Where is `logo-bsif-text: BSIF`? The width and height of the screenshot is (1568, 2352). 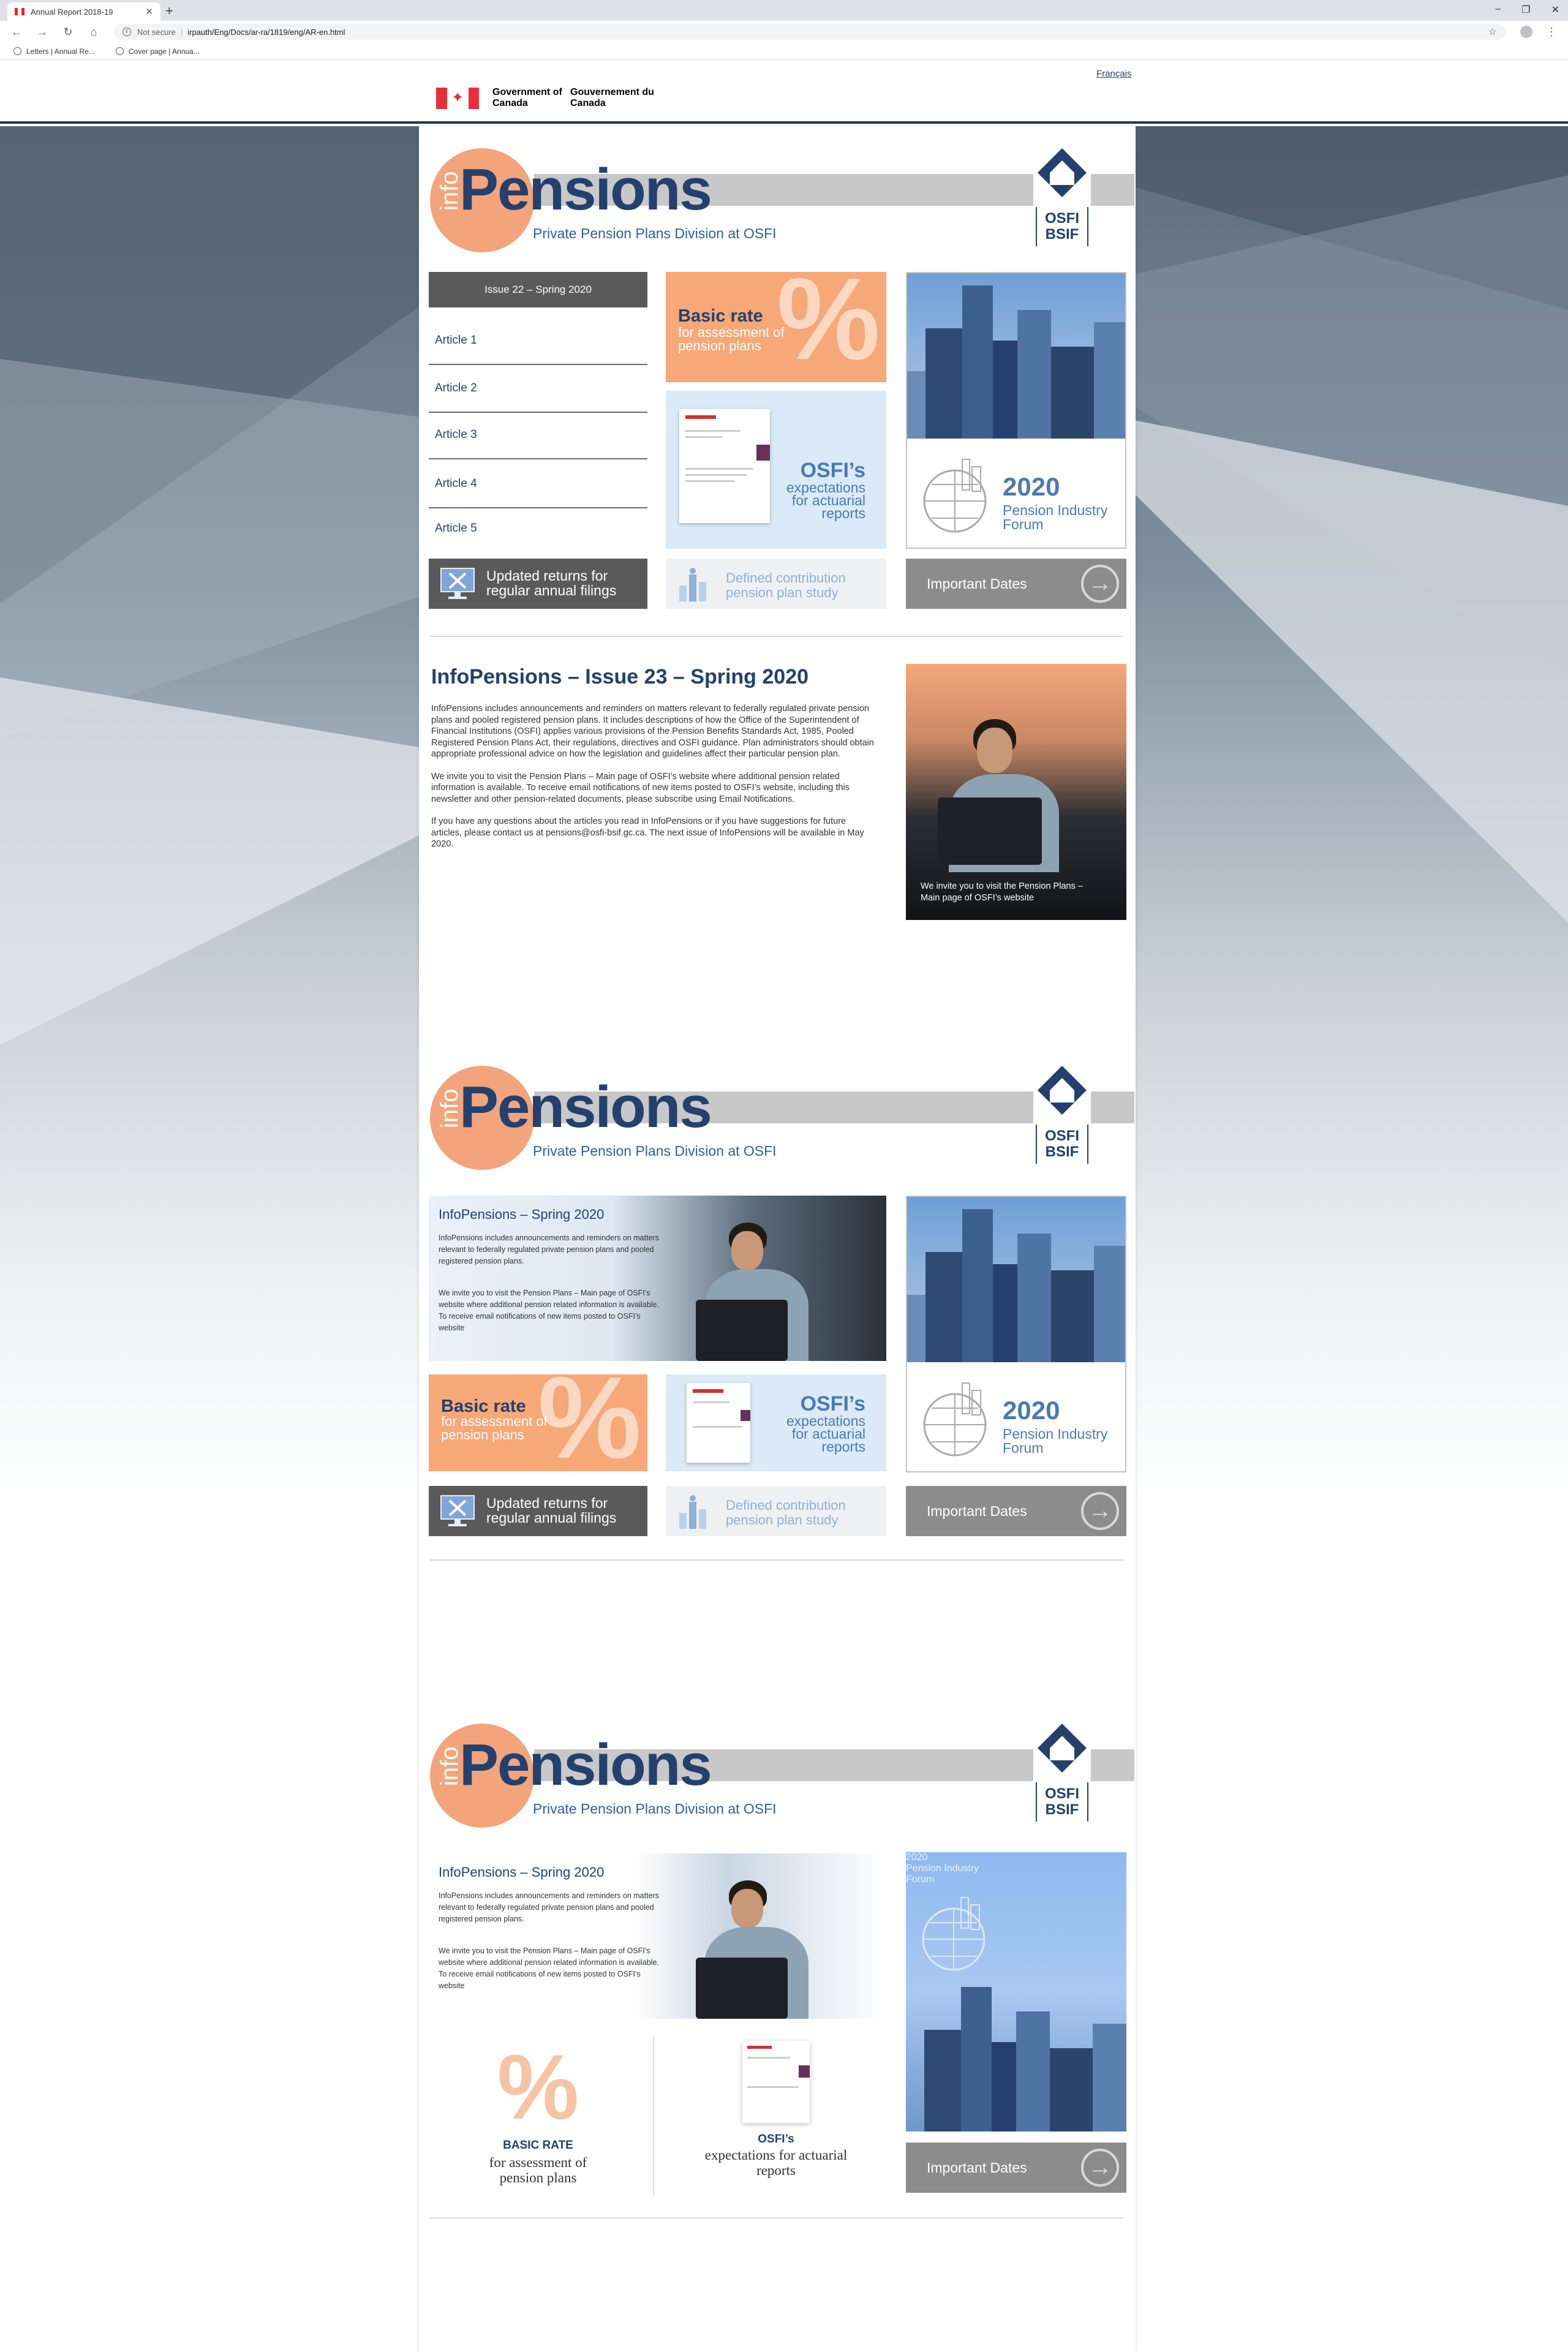
logo-bsif-text: BSIF is located at coordinates (1062, 235).